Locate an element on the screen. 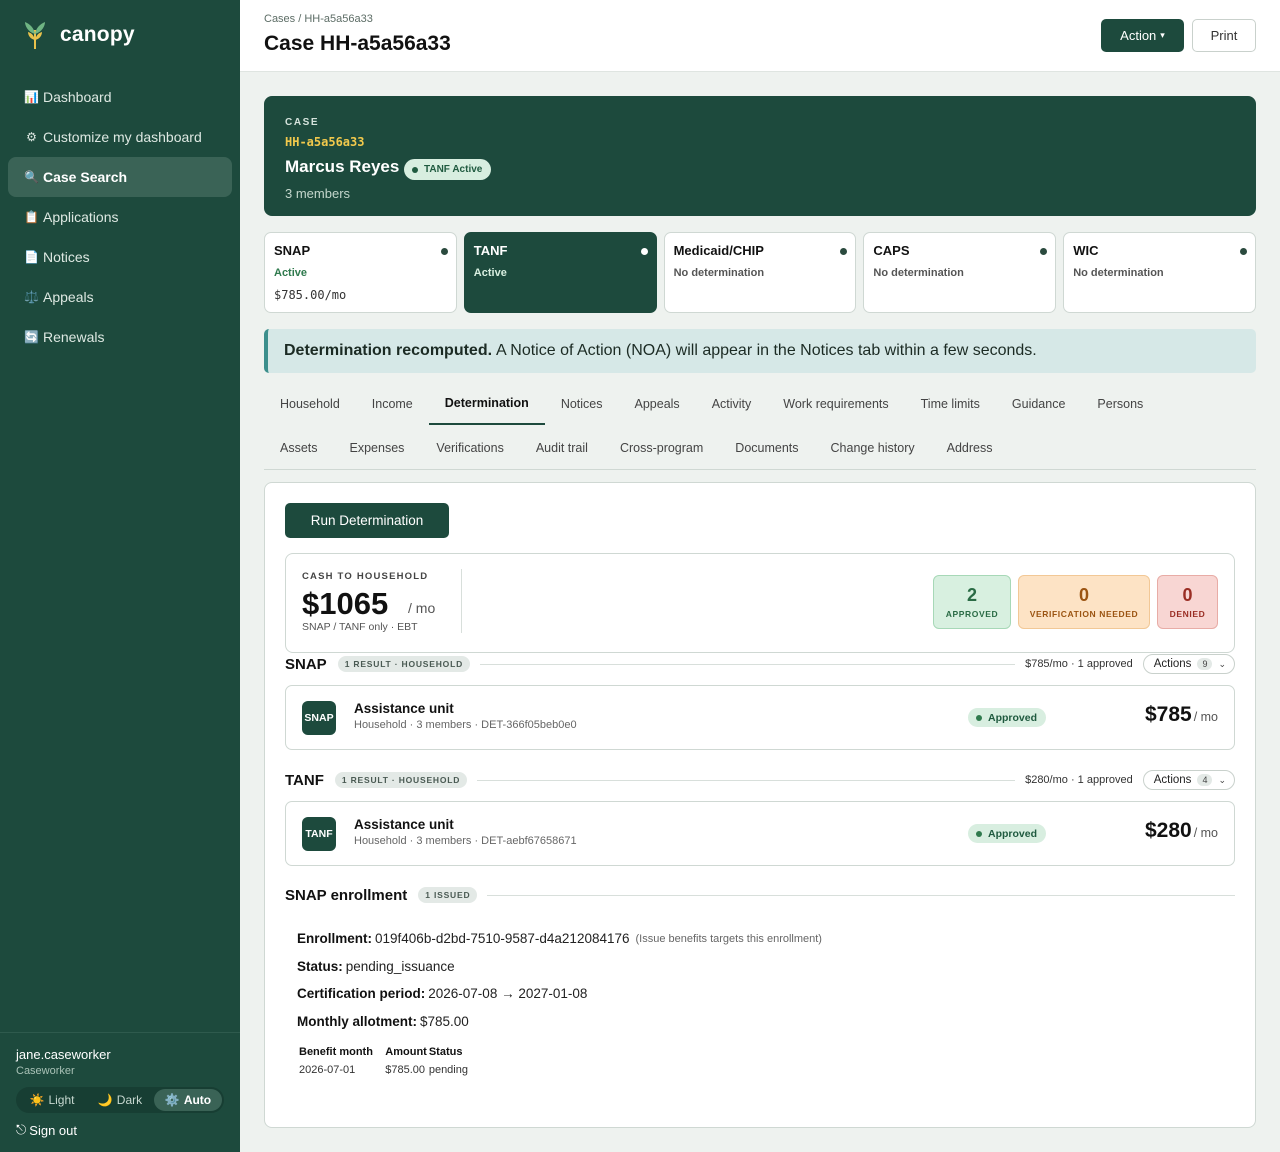  theme-dark-label: Dark is located at coordinates (129, 1100).